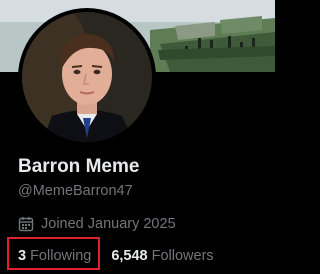  I want to click on user-handle: @MemeBarron47, so click(75, 191).